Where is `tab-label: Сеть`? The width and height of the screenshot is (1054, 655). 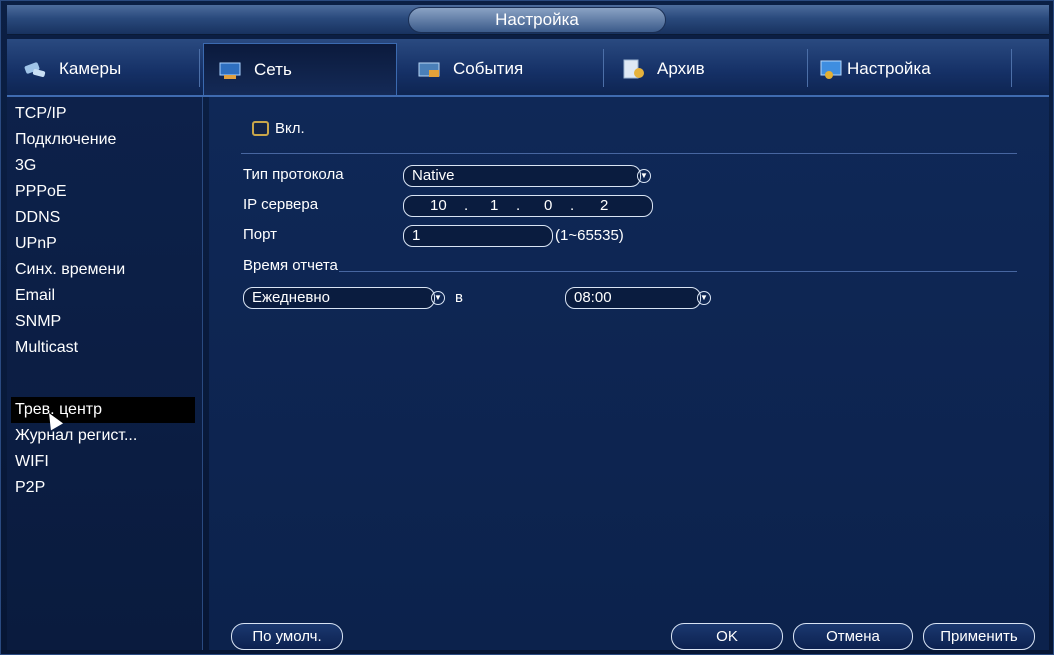
tab-label: Сеть is located at coordinates (273, 69).